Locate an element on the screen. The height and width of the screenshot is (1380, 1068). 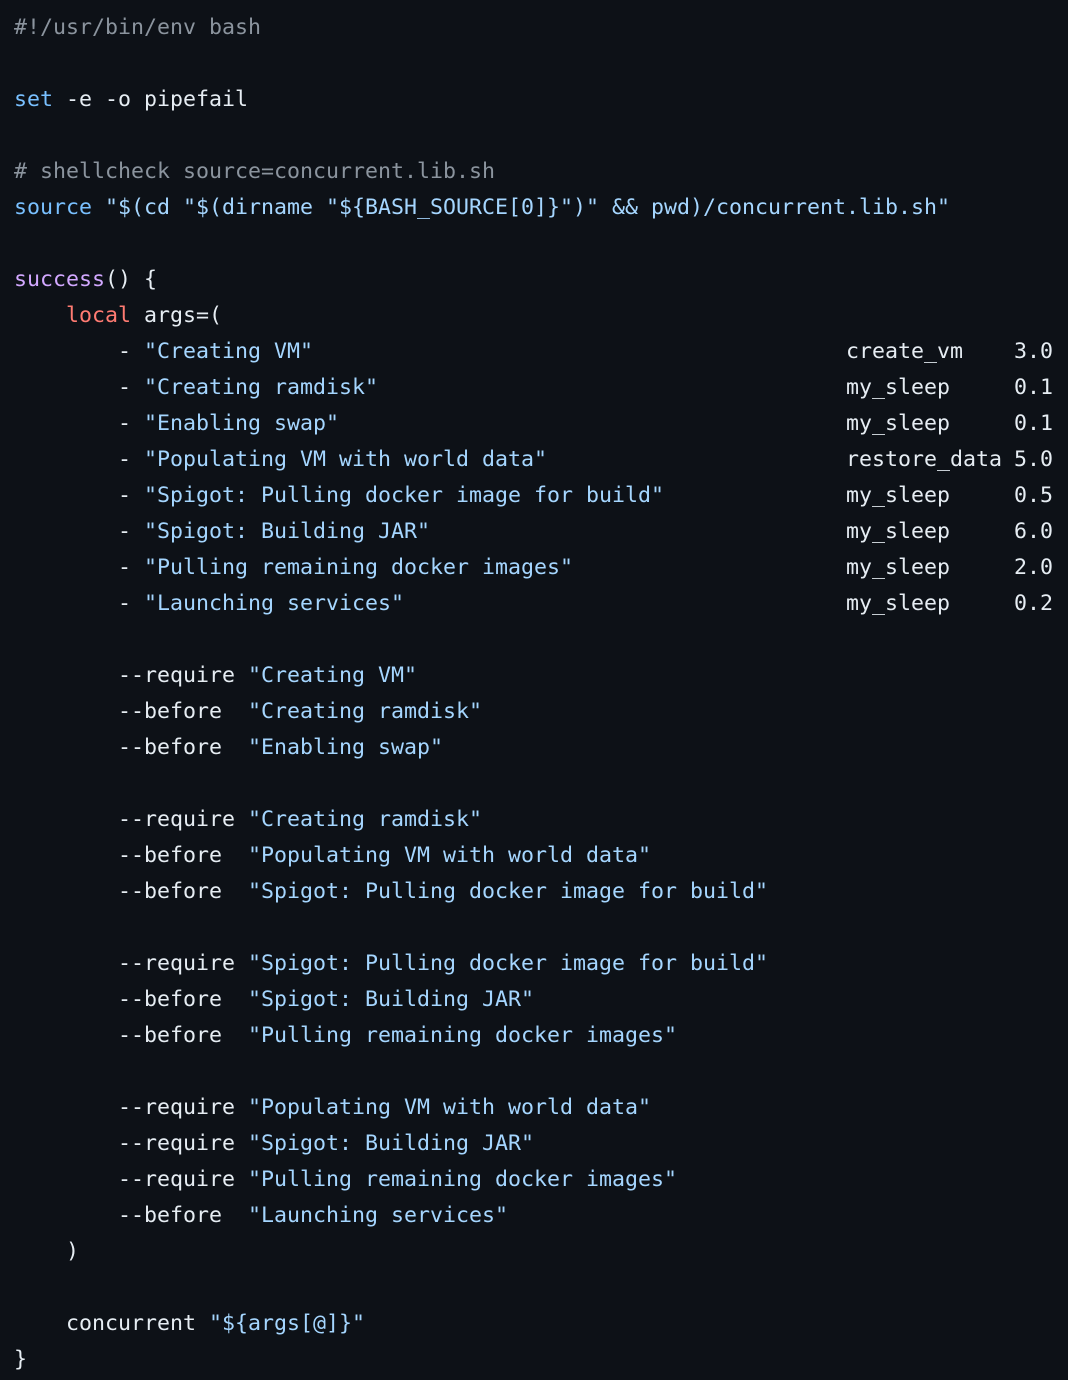
code-line: ) is located at coordinates (482, 1252).